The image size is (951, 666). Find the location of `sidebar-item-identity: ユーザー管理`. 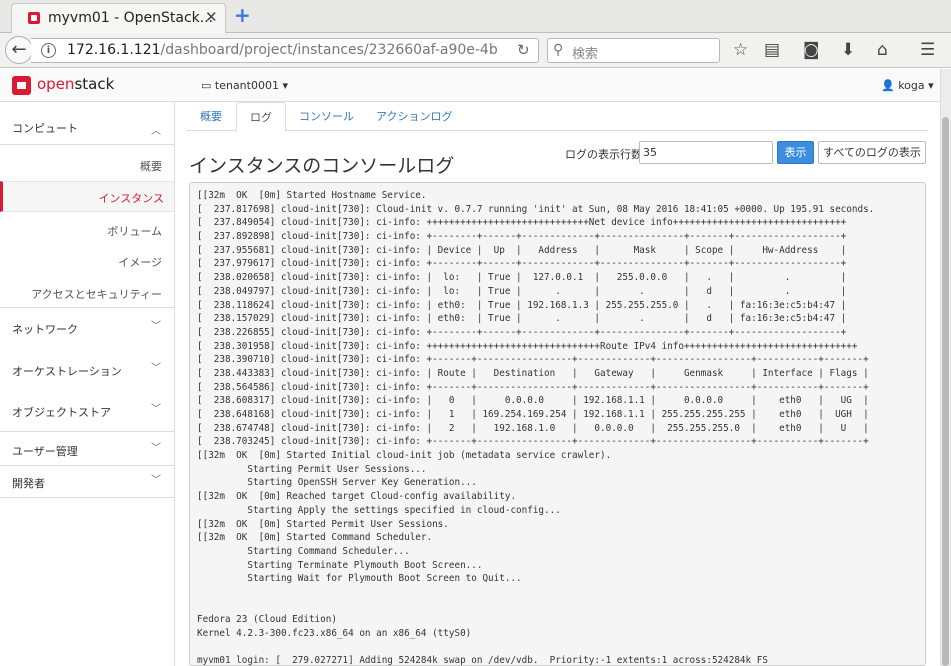

sidebar-item-identity: ユーザー管理 is located at coordinates (45, 451).